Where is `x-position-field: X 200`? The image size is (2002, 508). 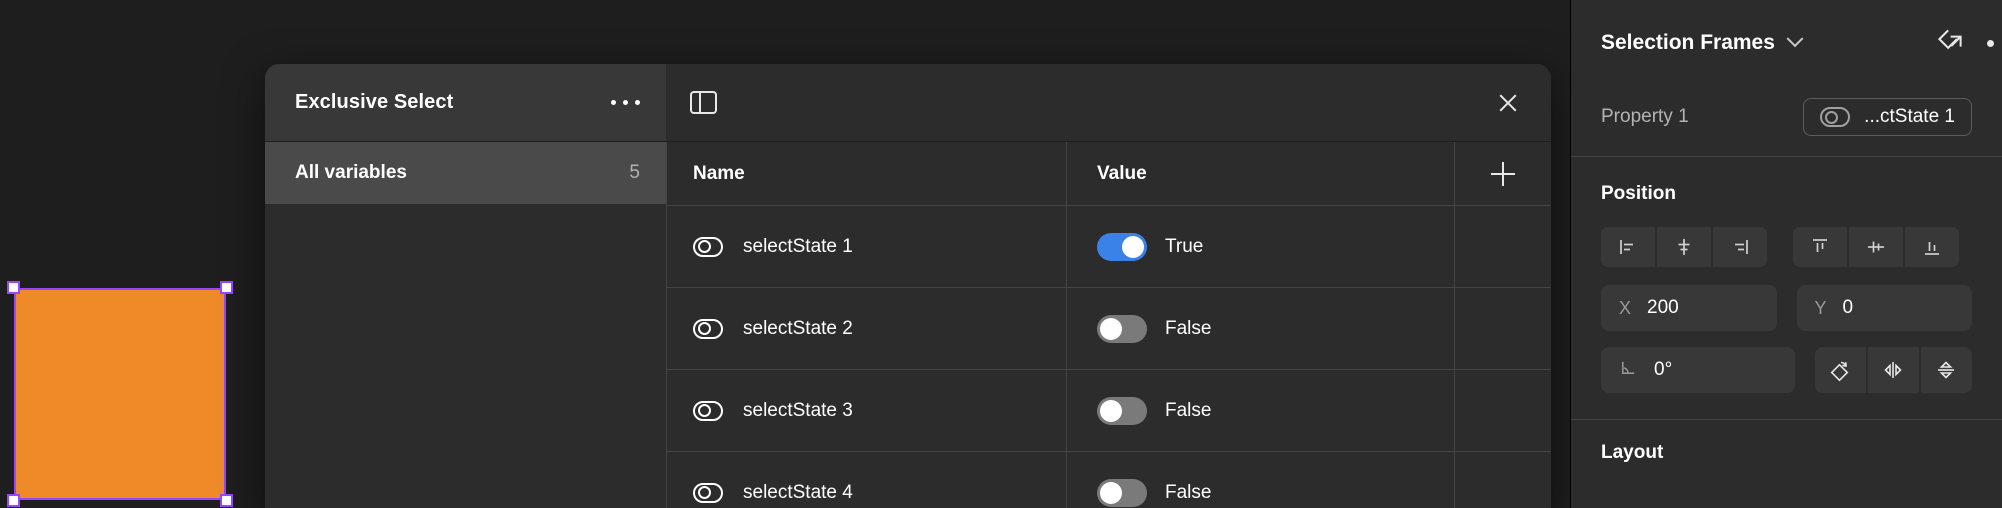 x-position-field: X 200 is located at coordinates (1689, 308).